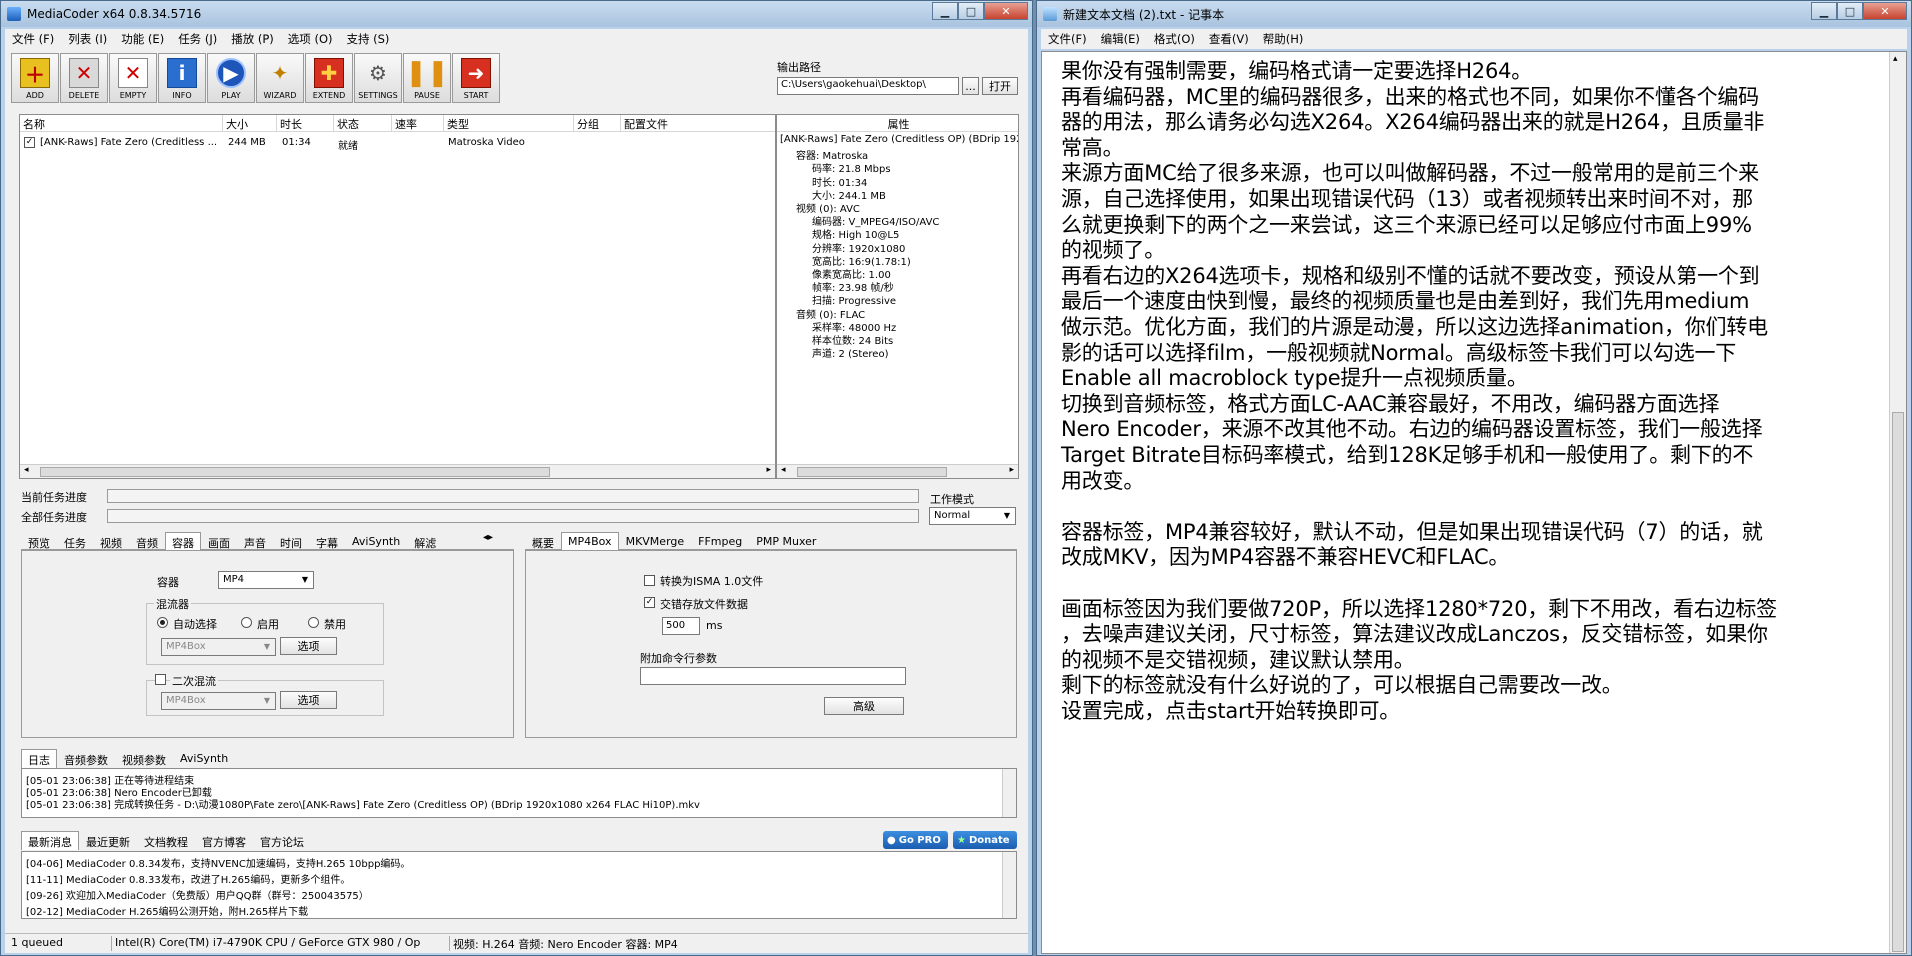  Describe the element at coordinates (231, 78) in the screenshot. I see `play-button: ▶ PLAY` at that location.